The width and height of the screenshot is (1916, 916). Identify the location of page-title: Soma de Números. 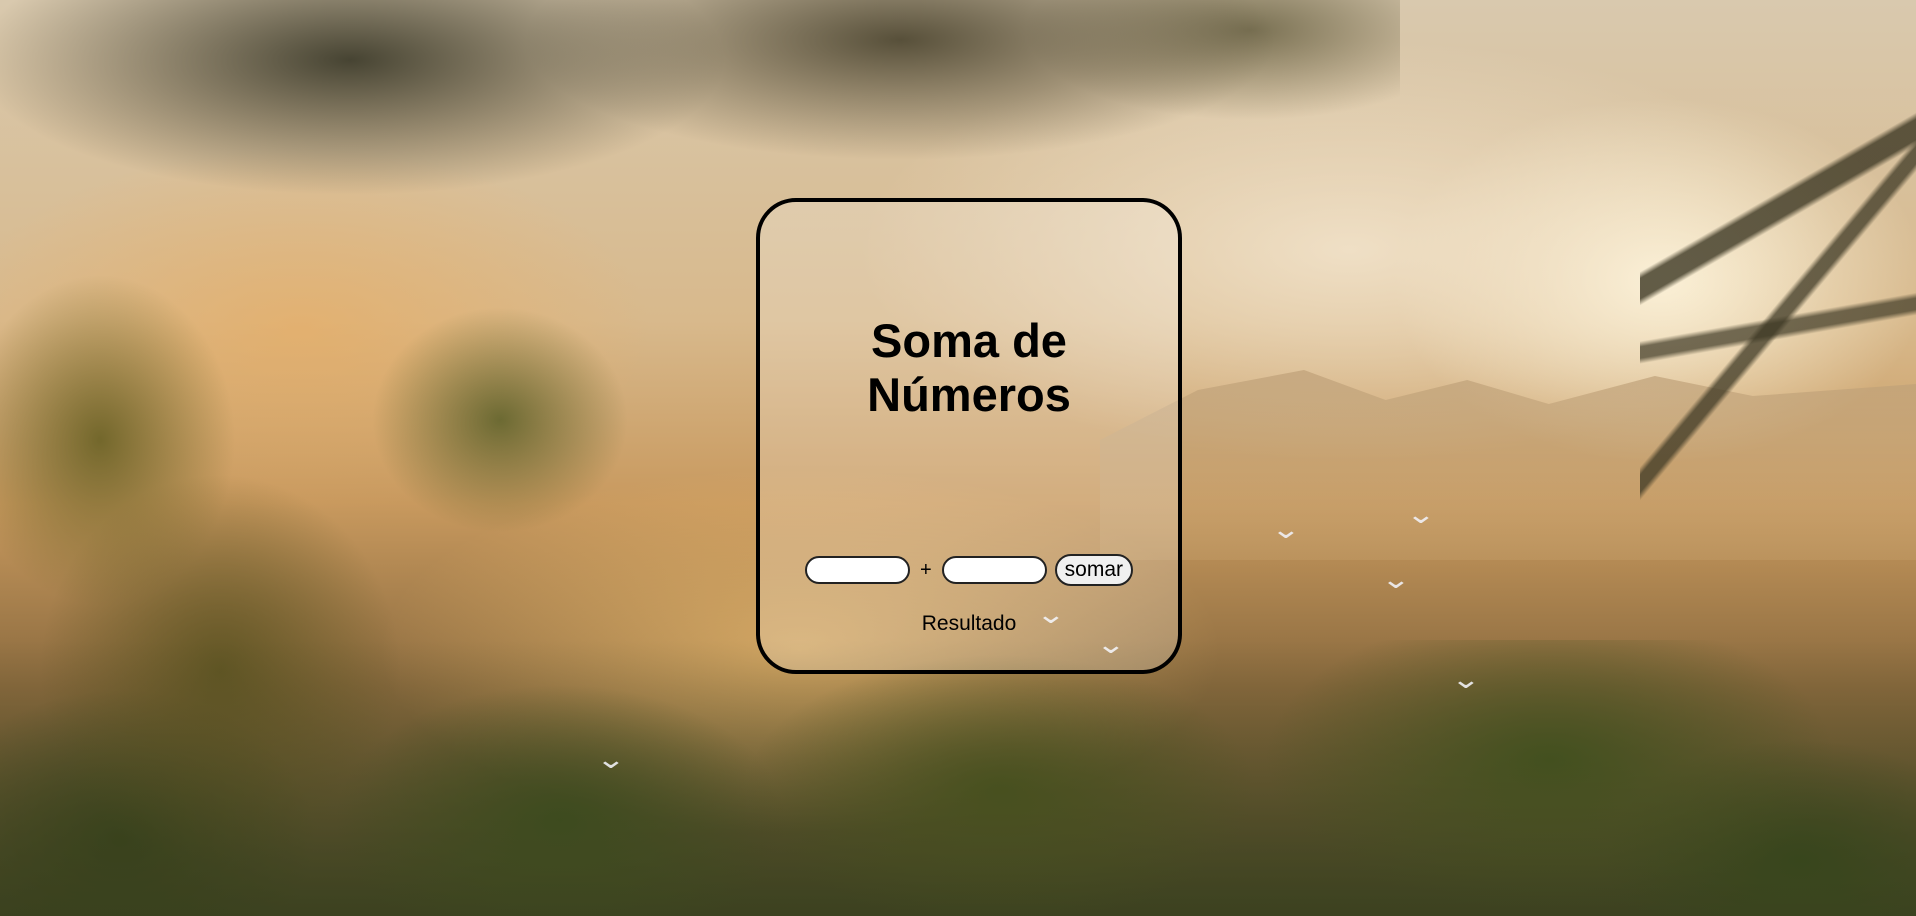
(969, 368).